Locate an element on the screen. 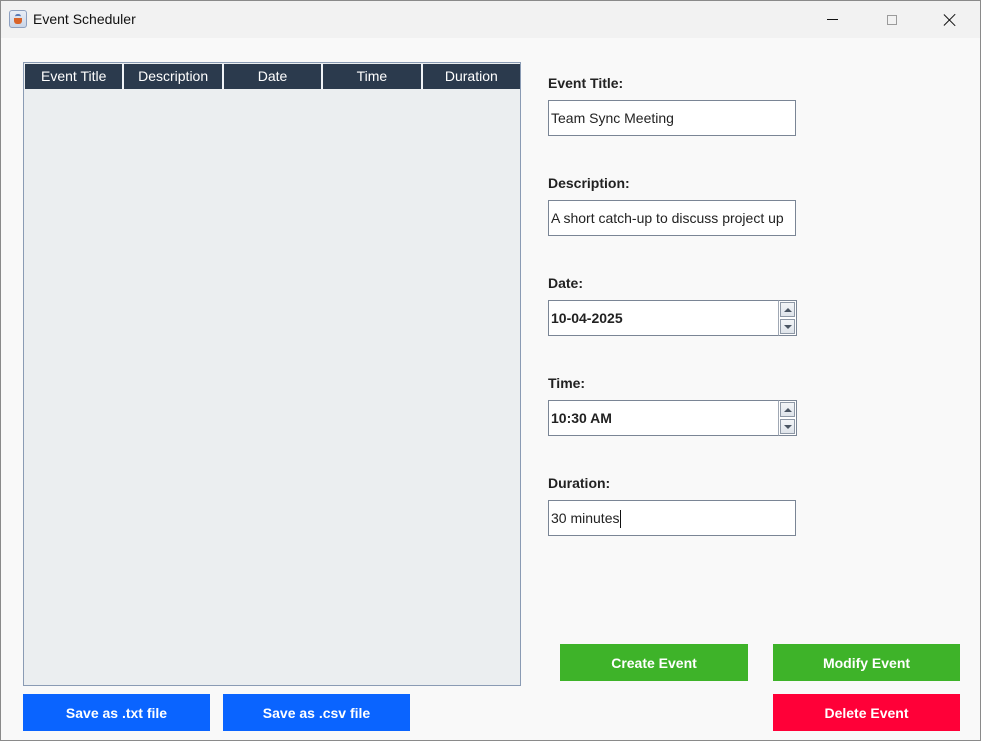  duration-label: Duration: is located at coordinates (579, 483).